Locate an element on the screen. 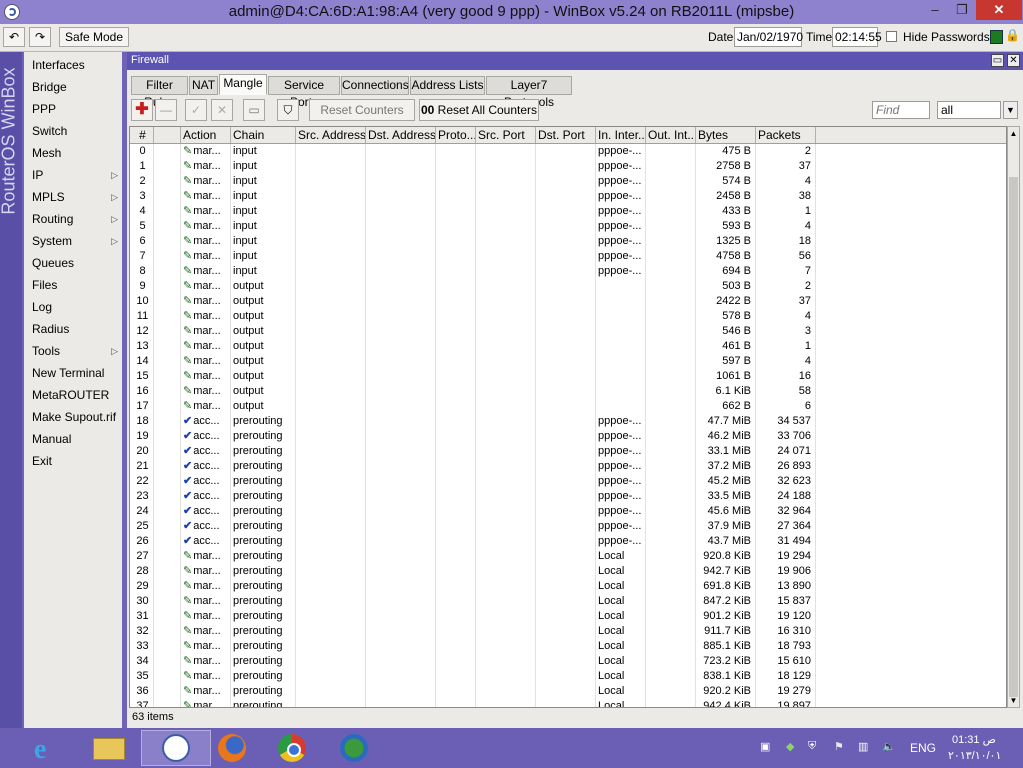 The height and width of the screenshot is (768, 1023). column-header: Action is located at coordinates (206, 135).